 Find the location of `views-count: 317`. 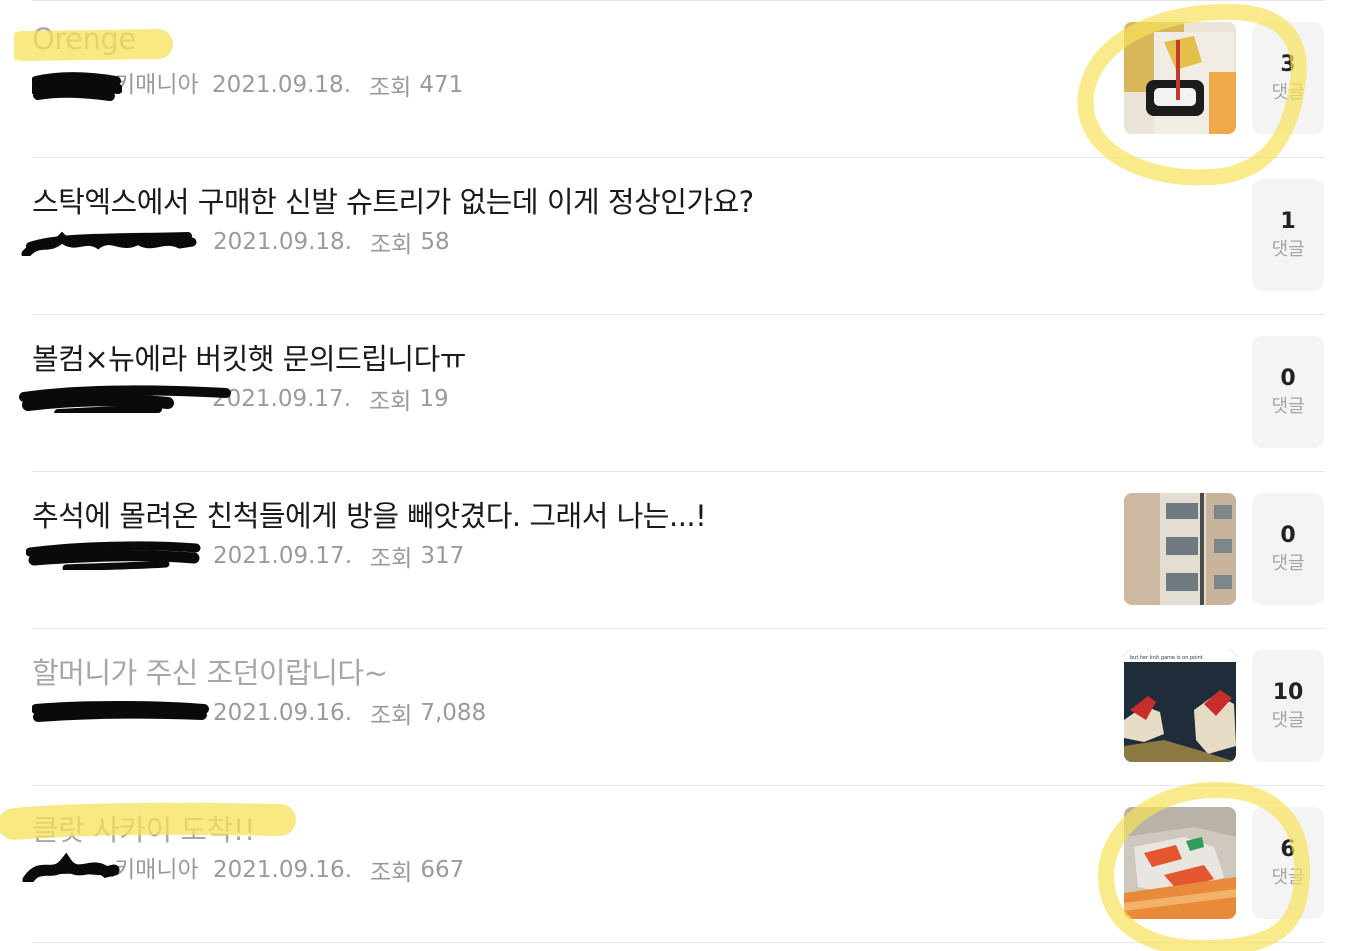

views-count: 317 is located at coordinates (442, 556).